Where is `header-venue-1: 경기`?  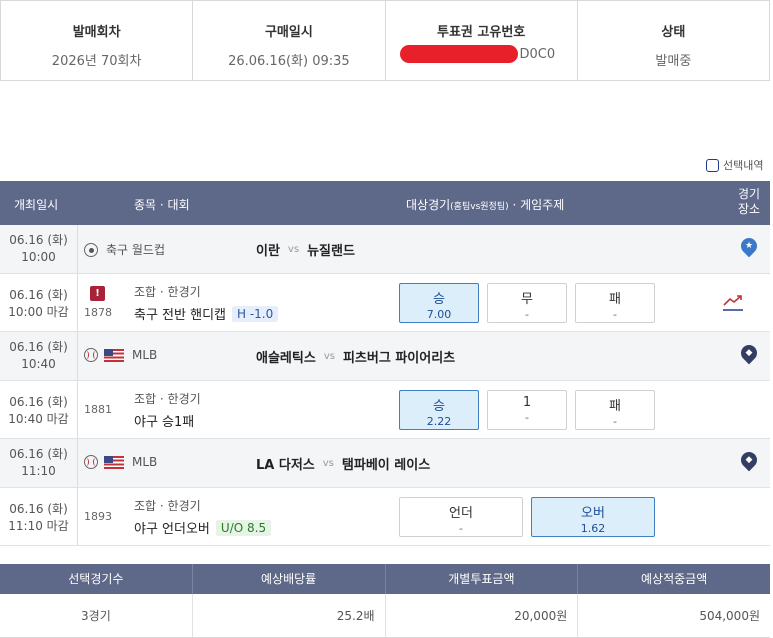
header-venue-1: 경기 is located at coordinates (749, 194).